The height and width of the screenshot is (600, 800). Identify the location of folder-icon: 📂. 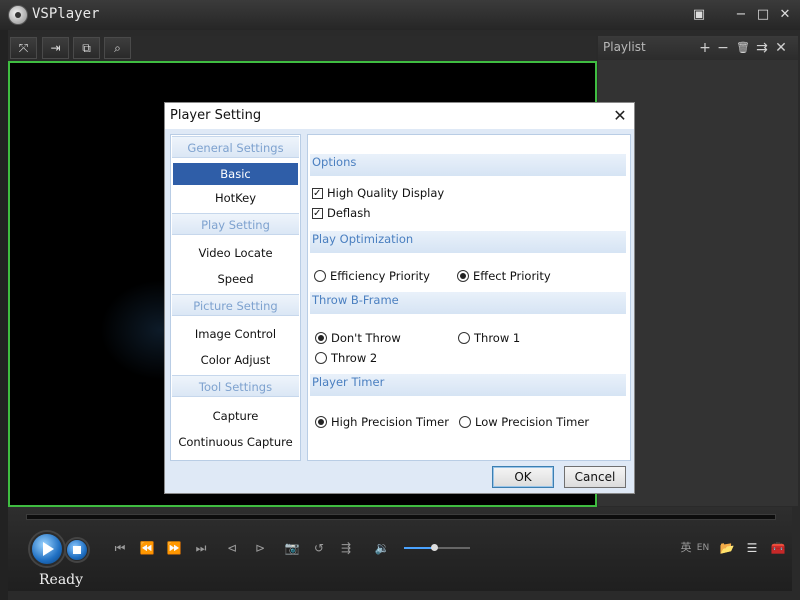
(727, 548).